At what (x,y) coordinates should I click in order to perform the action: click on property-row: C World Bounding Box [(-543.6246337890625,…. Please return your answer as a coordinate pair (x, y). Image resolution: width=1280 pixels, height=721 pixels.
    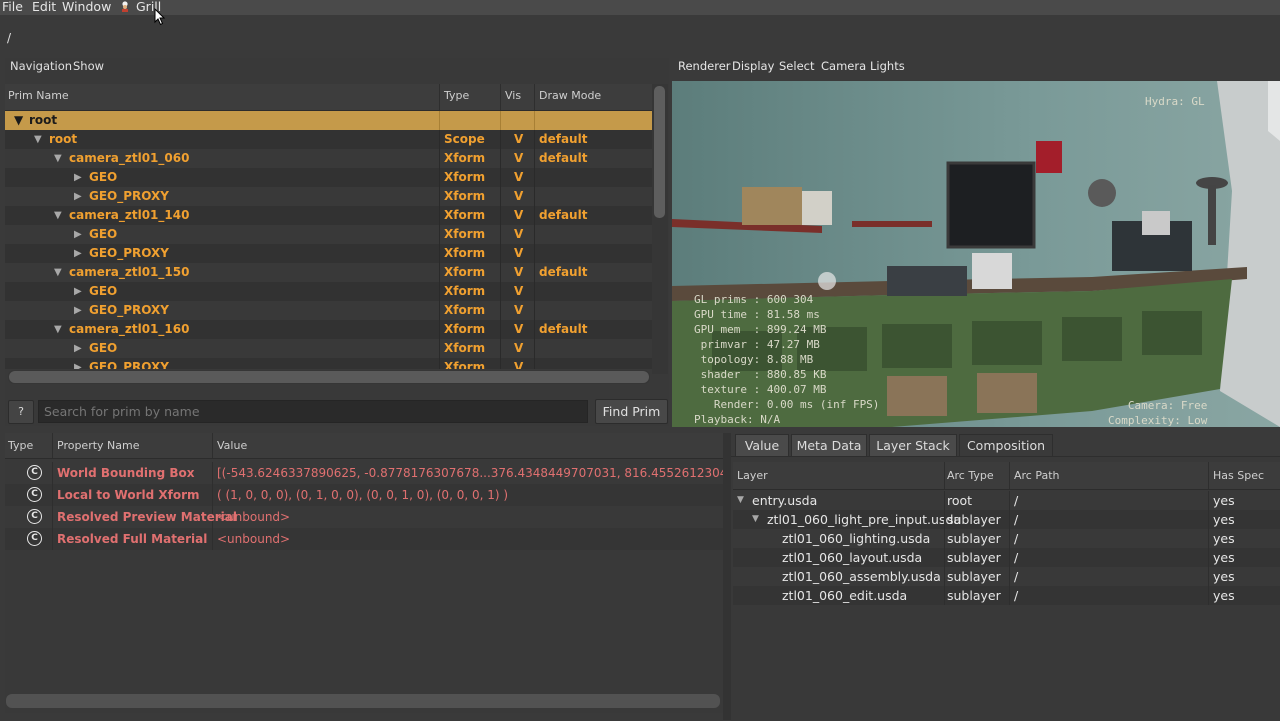
    Looking at the image, I should click on (382, 473).